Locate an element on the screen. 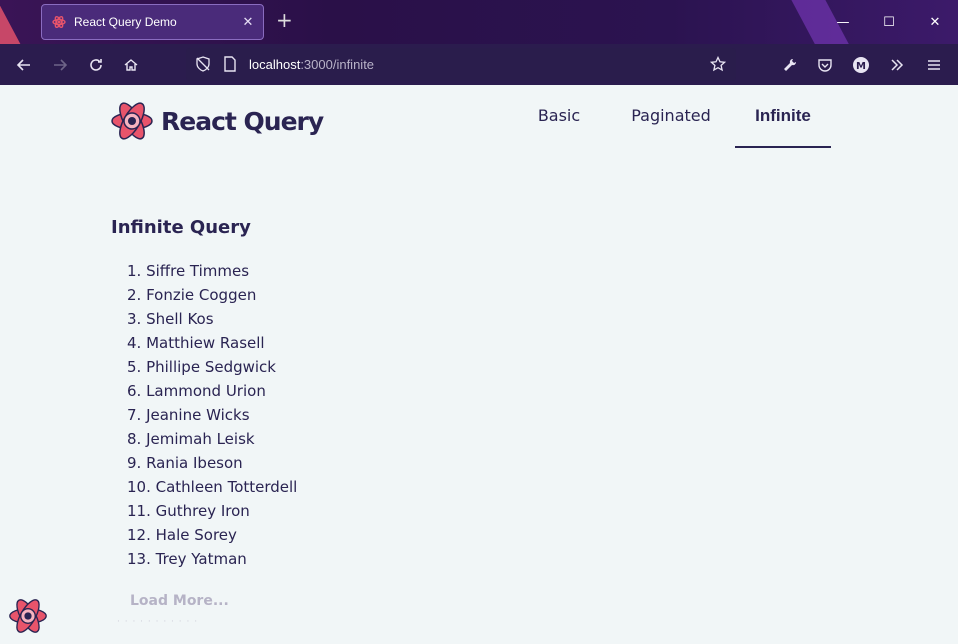 This screenshot has width=958, height=644. list-item: 6. Lammond Urion is located at coordinates (196, 391).